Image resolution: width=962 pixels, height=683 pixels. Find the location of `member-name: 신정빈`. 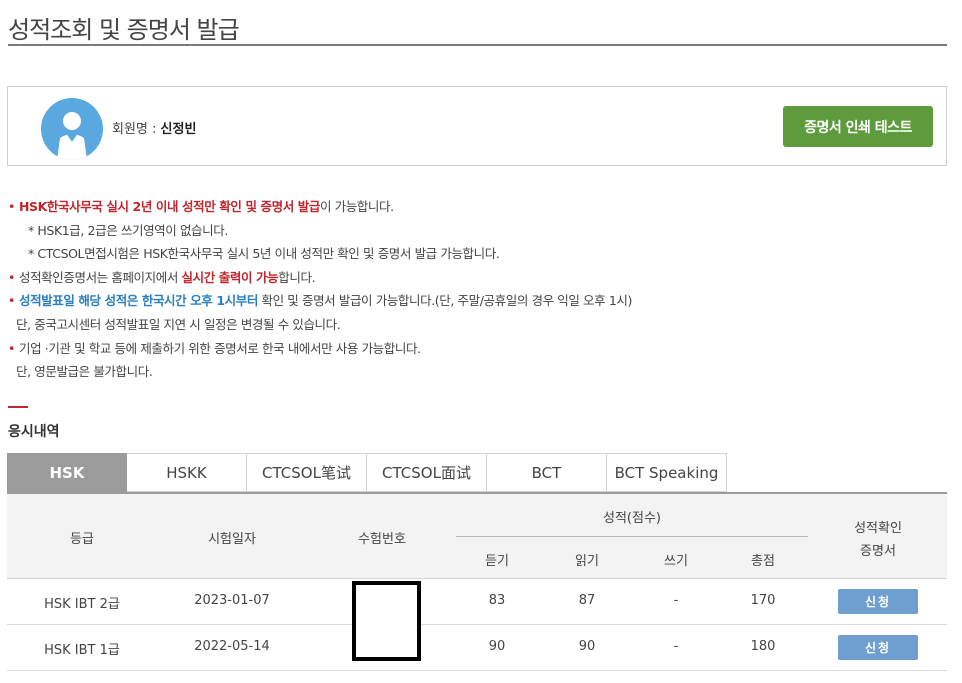

member-name: 신정빈 is located at coordinates (178, 129).